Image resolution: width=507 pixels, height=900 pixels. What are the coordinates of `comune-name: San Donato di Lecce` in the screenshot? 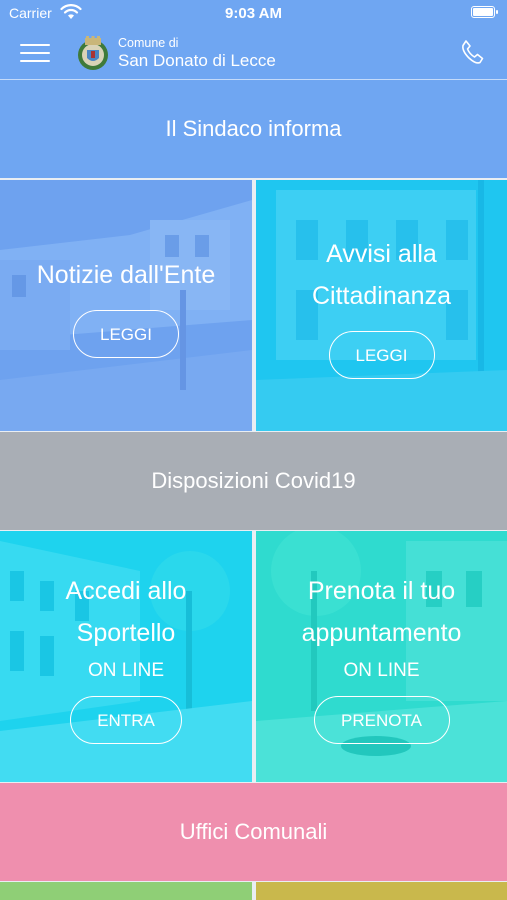 It's located at (197, 60).